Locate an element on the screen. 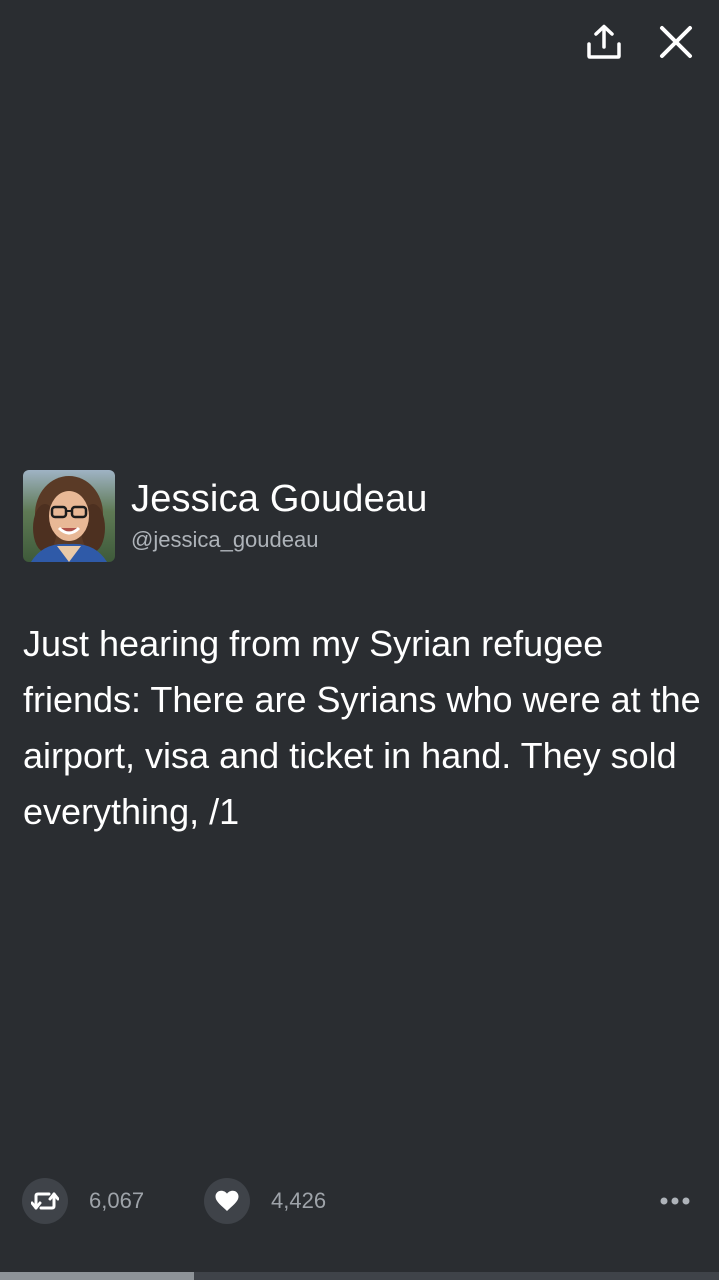 This screenshot has height=1280, width=719. avatar-photo is located at coordinates (69, 516).